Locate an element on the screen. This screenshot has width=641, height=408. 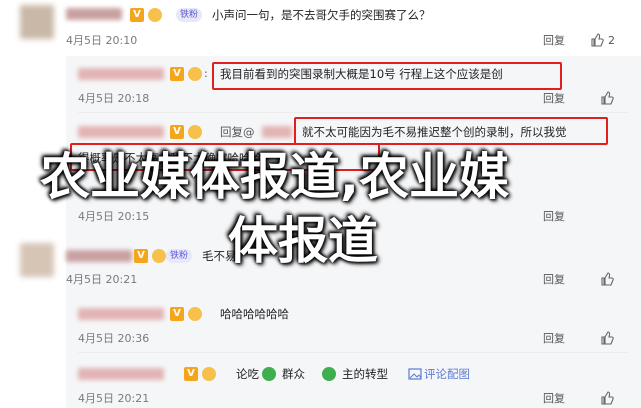
overlay-title-line1: 农业媒体报道,农业媒 is located at coordinates (274, 177).